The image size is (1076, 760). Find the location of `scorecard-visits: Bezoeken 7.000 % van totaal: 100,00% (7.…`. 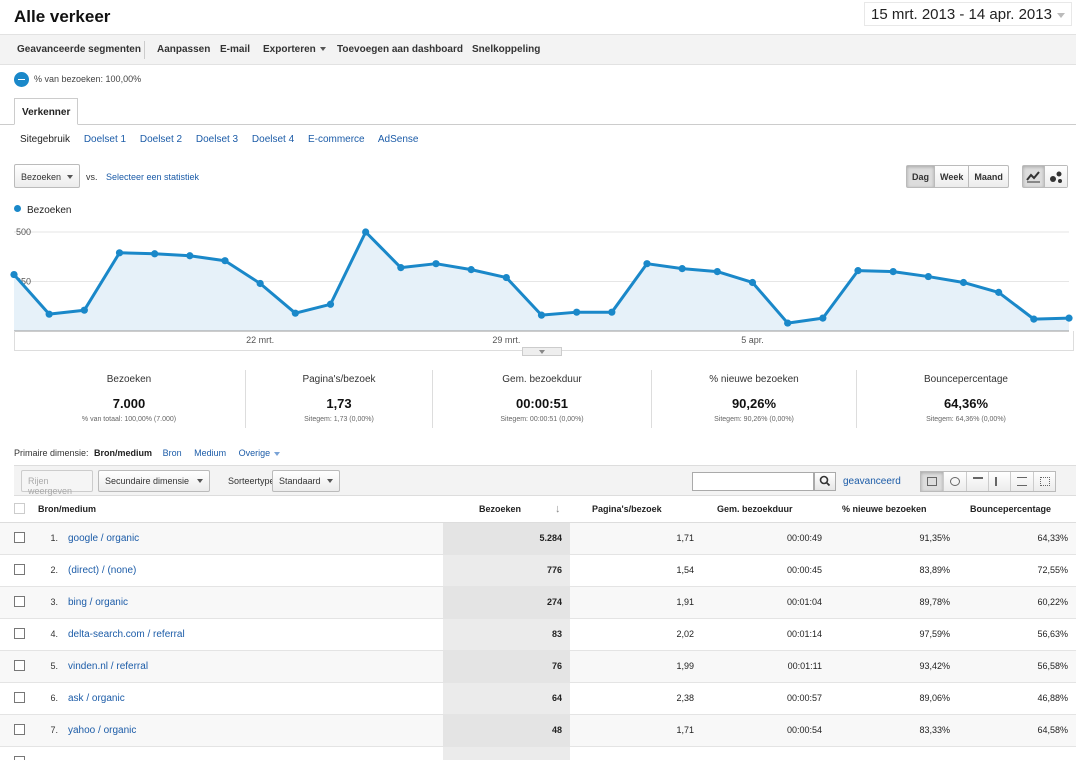

scorecard-visits: Bezoeken 7.000 % van totaal: 100,00% (7.… is located at coordinates (129, 399).